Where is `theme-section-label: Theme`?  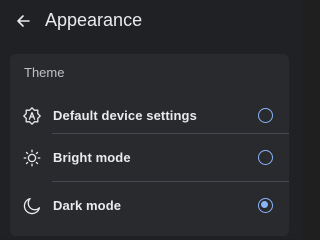 theme-section-label: Theme is located at coordinates (44, 72).